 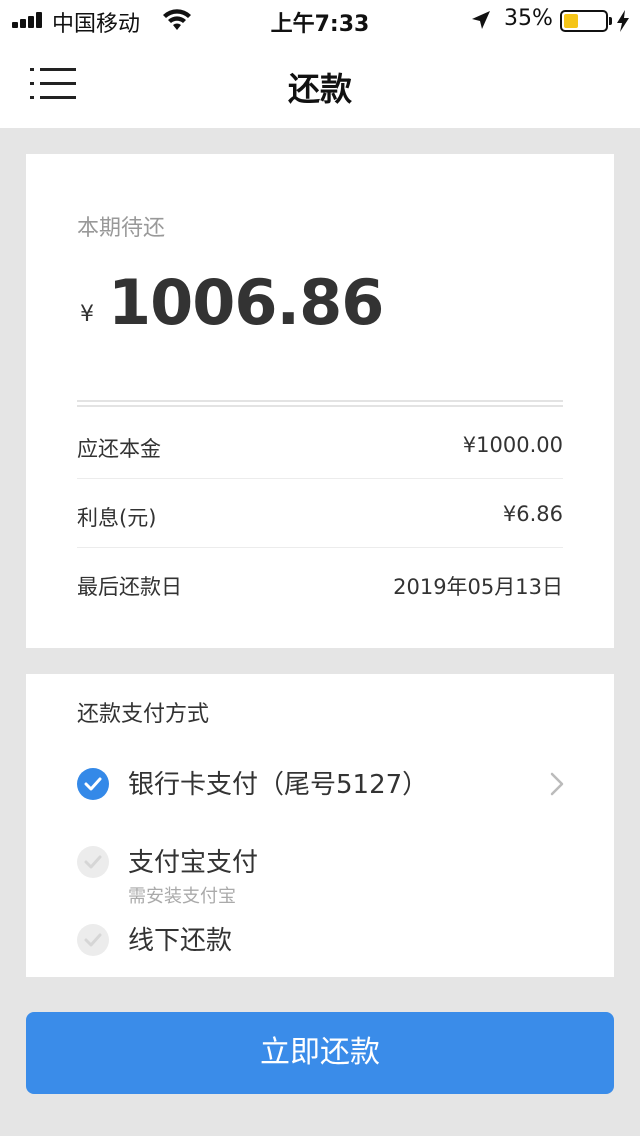 I want to click on option-alipay-label: 支付宝支付, so click(x=193, y=863).